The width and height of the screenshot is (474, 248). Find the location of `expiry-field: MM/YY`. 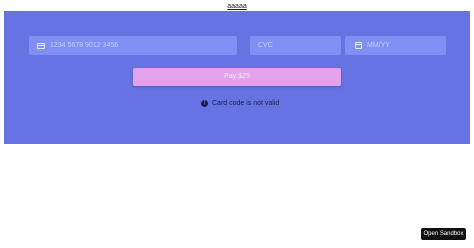

expiry-field: MM/YY is located at coordinates (395, 45).